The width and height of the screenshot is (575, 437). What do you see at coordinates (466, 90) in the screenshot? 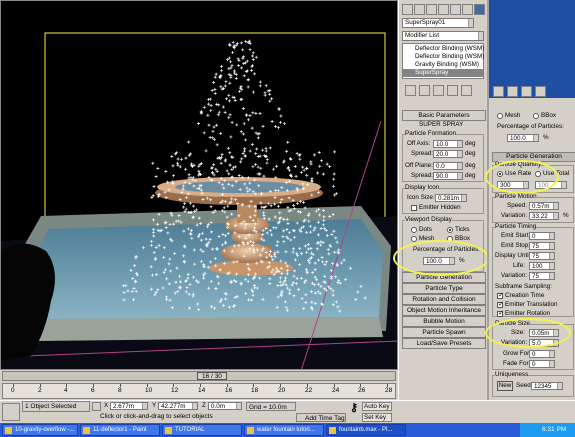
I see `configure-sets-icon` at bounding box center [466, 90].